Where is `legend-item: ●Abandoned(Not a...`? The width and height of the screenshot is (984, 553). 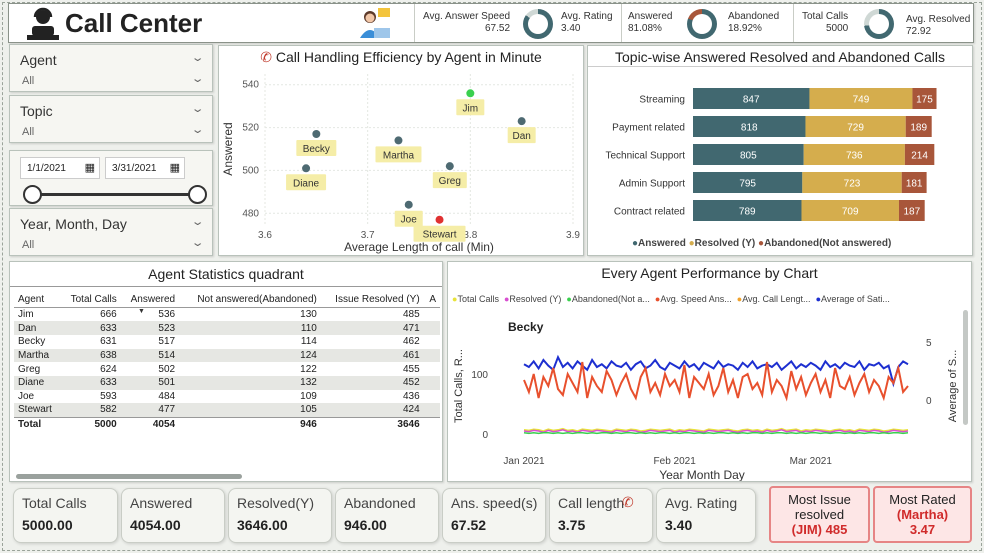
legend-item: ●Abandoned(Not a... is located at coordinates (608, 299).